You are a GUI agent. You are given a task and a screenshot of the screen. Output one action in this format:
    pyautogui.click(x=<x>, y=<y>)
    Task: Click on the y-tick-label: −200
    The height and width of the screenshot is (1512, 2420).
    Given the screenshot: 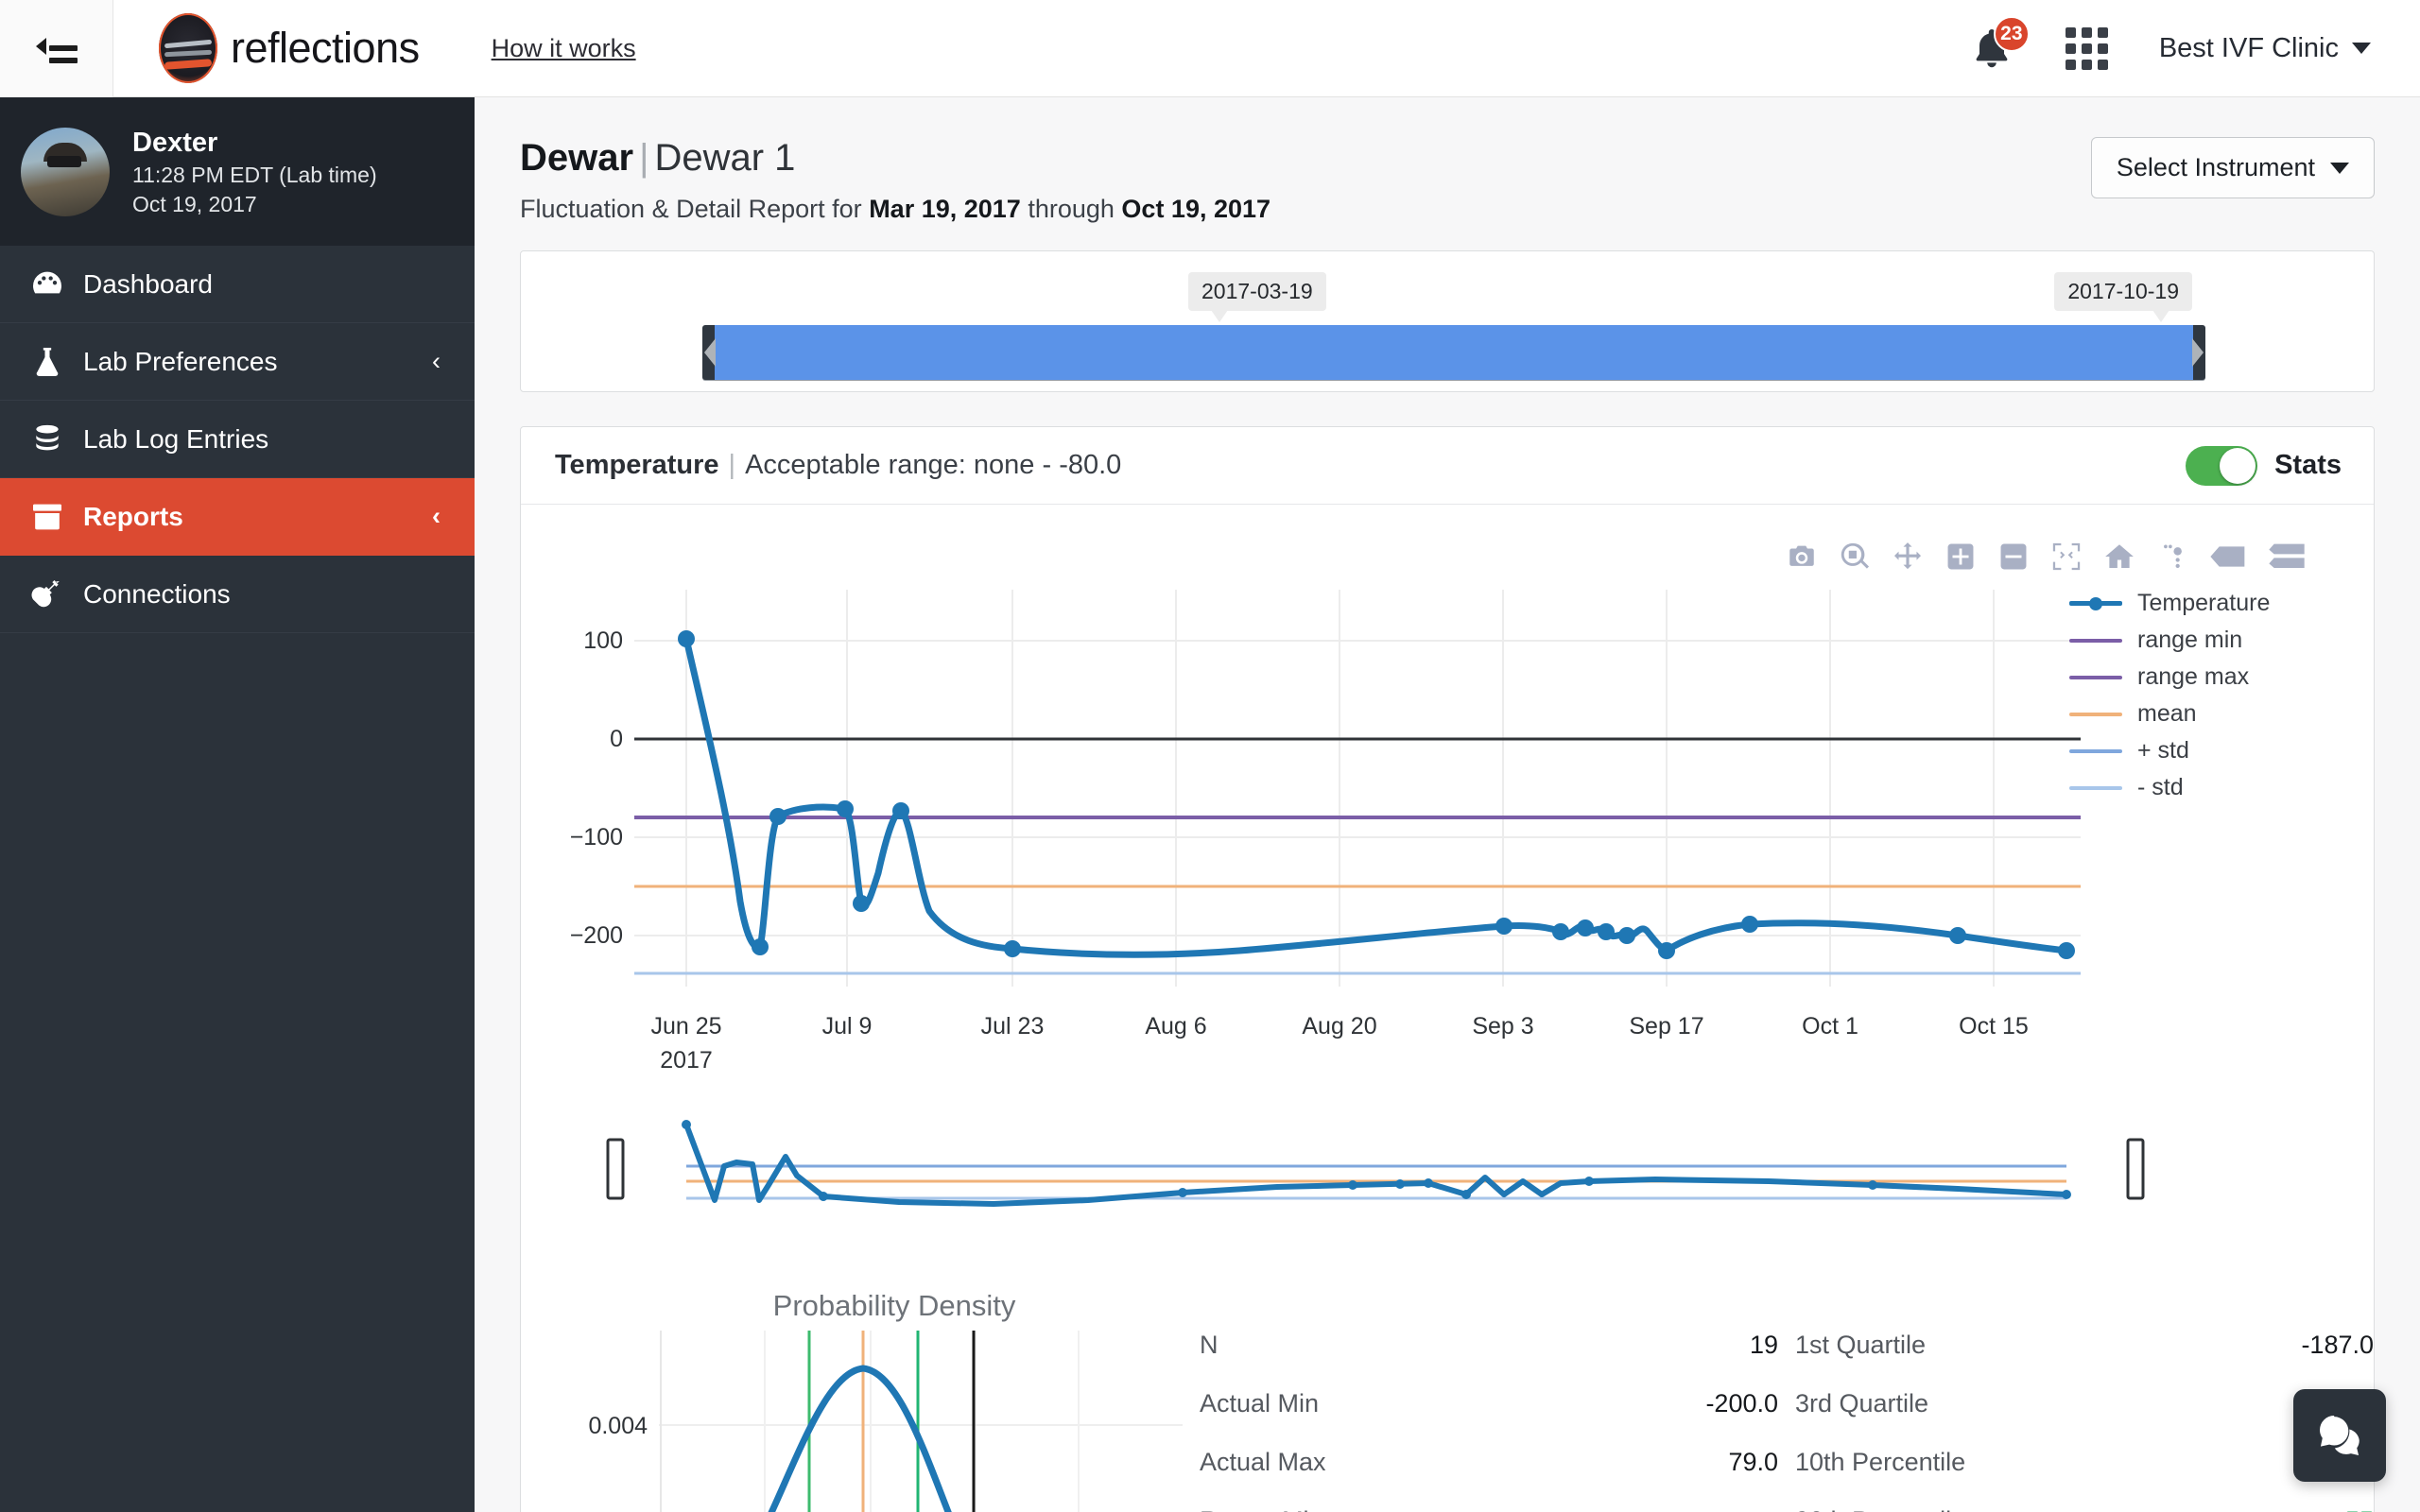 What is the action you would take?
    pyautogui.click(x=596, y=935)
    